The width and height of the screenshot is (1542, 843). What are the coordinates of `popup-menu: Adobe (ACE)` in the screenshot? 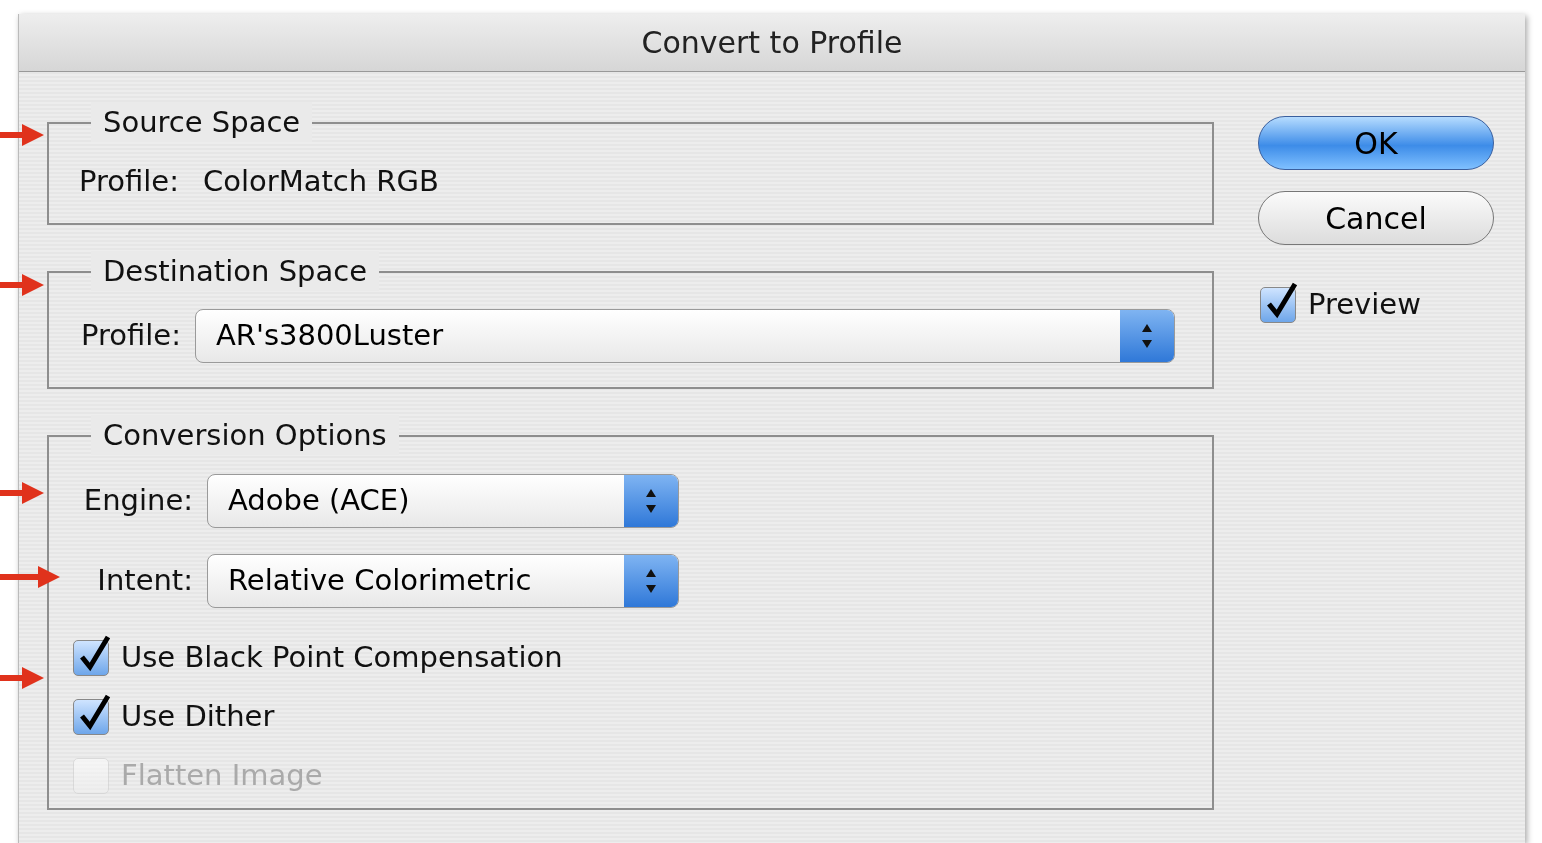 It's located at (443, 501).